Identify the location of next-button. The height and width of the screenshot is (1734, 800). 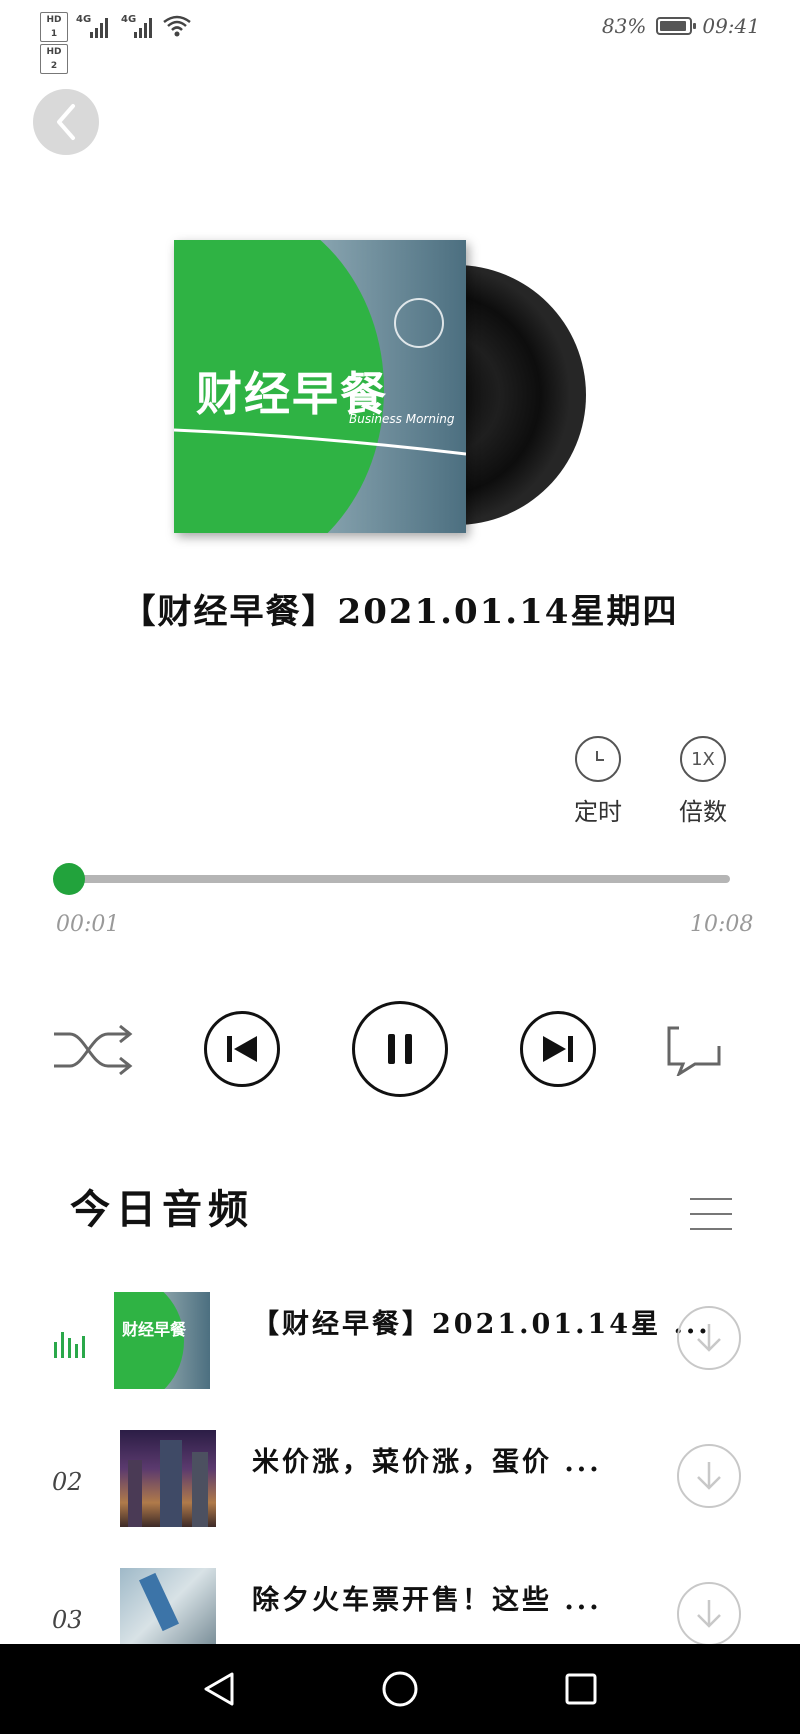
(558, 1049).